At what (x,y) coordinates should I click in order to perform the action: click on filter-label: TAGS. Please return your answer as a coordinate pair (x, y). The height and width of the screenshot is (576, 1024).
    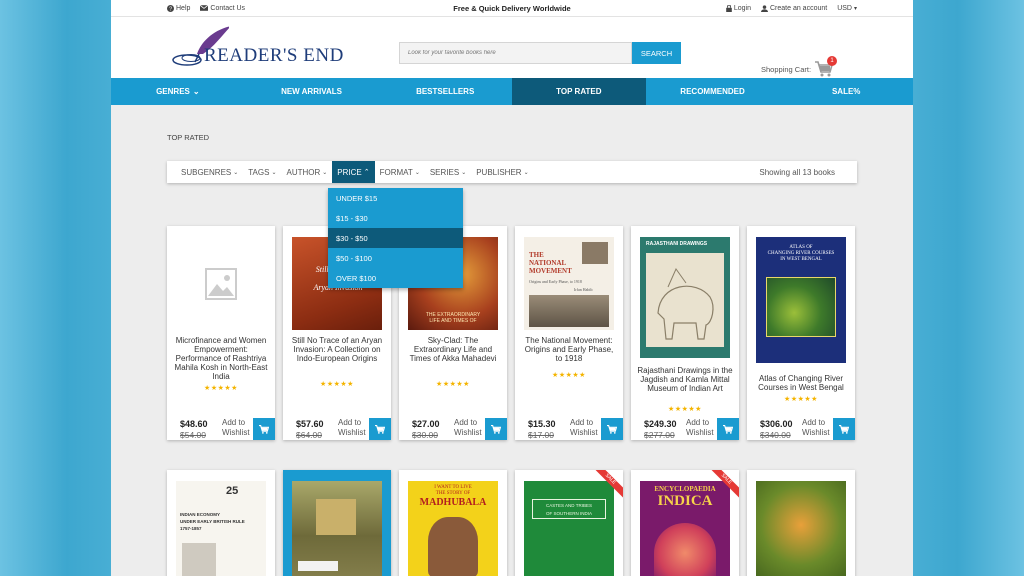
    Looking at the image, I should click on (259, 172).